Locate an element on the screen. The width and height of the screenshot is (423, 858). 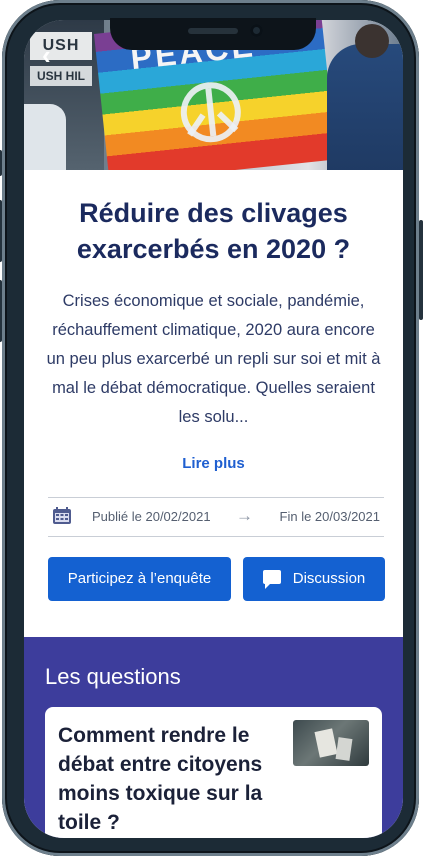
arrow-right-icon: → is located at coordinates (244, 515).